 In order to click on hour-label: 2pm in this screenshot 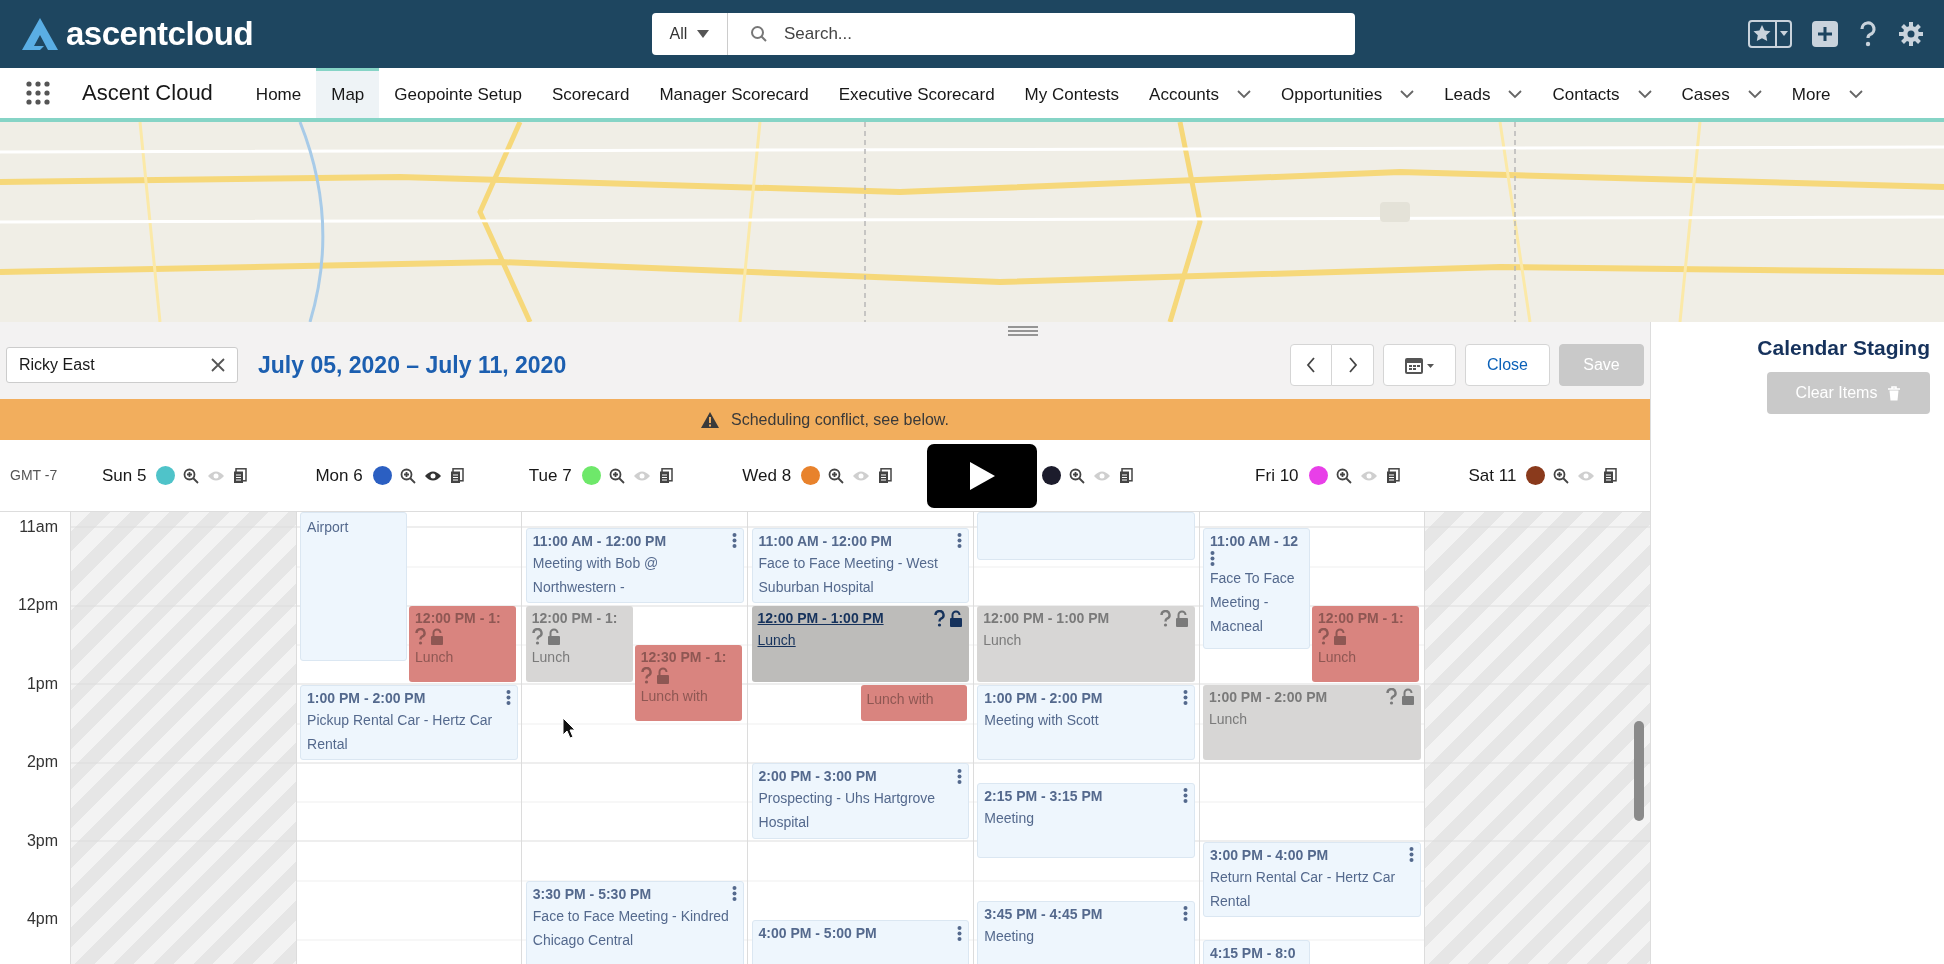, I will do `click(42, 762)`.